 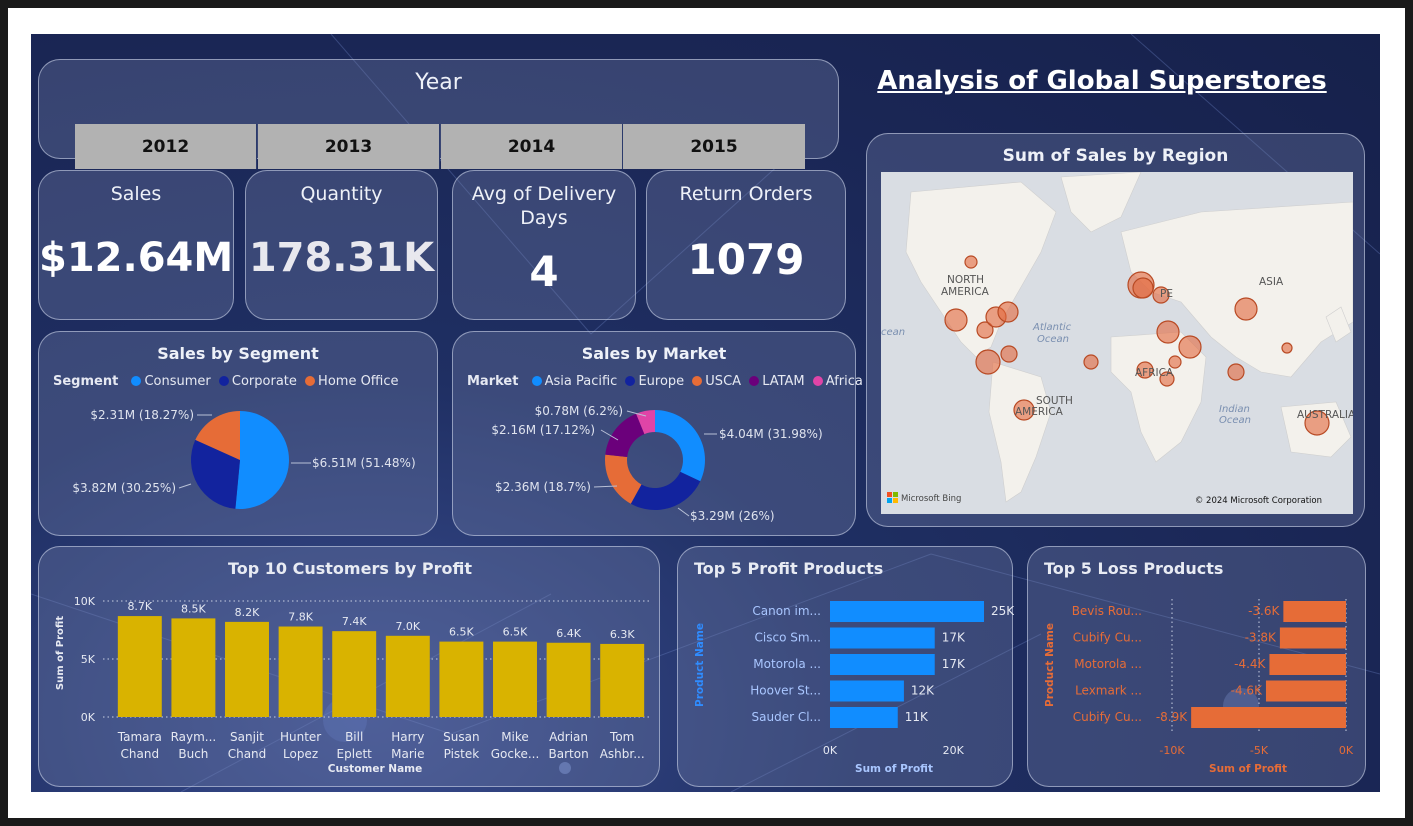 I want to click on bar-tom-ashbr, so click(x=622, y=680).